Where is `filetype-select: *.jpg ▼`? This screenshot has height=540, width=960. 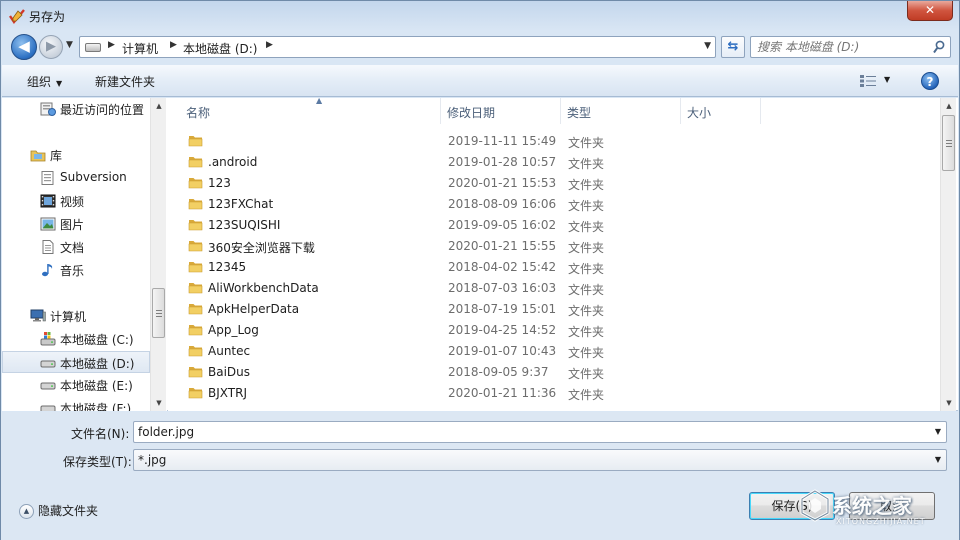
filetype-select: *.jpg ▼ is located at coordinates (540, 460).